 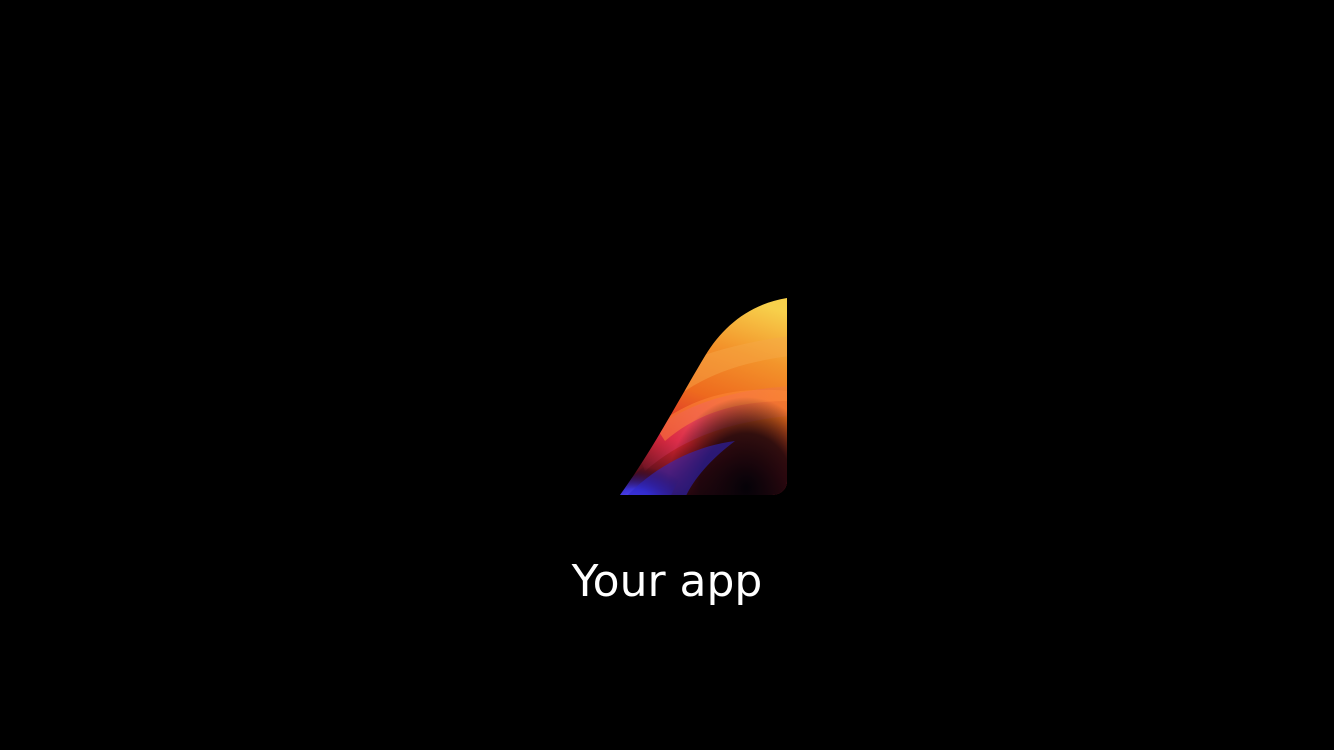 I want to click on app-logo-icon, so click(x=702, y=397).